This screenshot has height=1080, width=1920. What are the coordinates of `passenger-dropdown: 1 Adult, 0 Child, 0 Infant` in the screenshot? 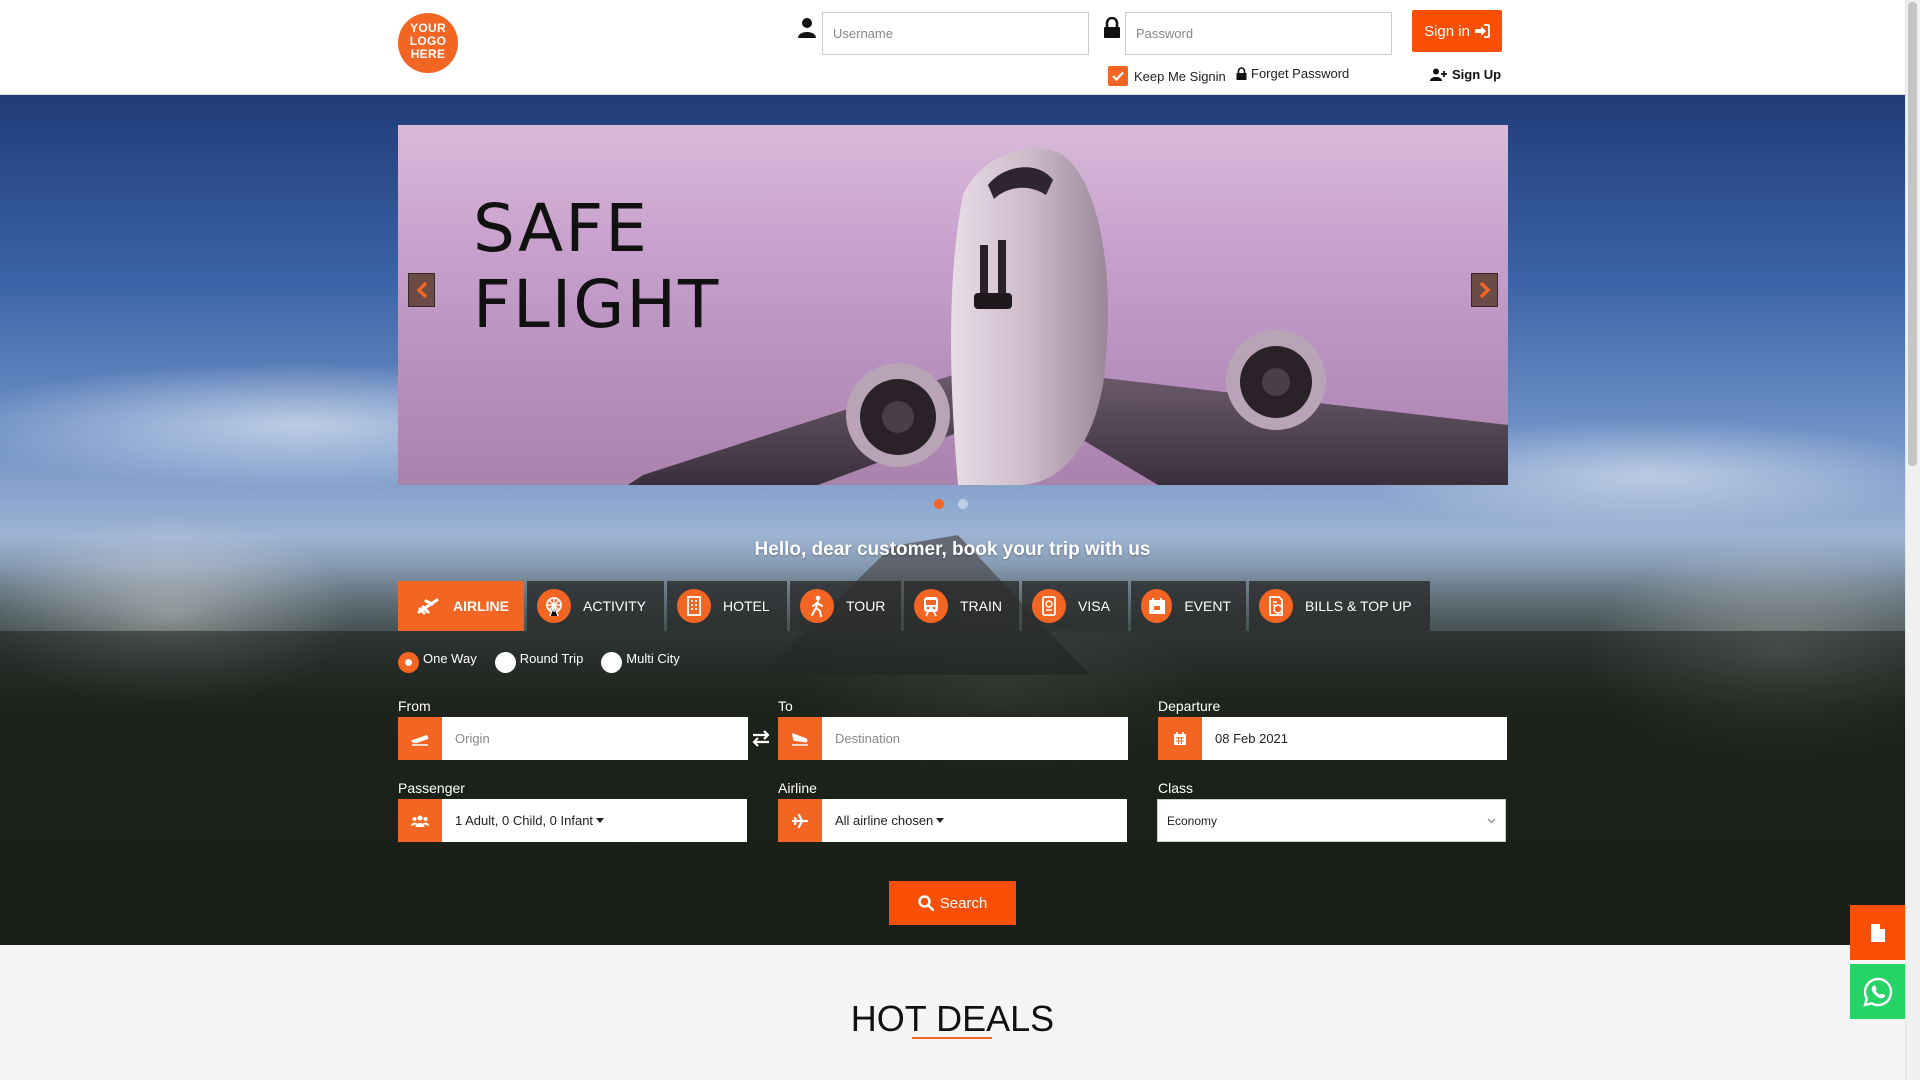 It's located at (594, 820).